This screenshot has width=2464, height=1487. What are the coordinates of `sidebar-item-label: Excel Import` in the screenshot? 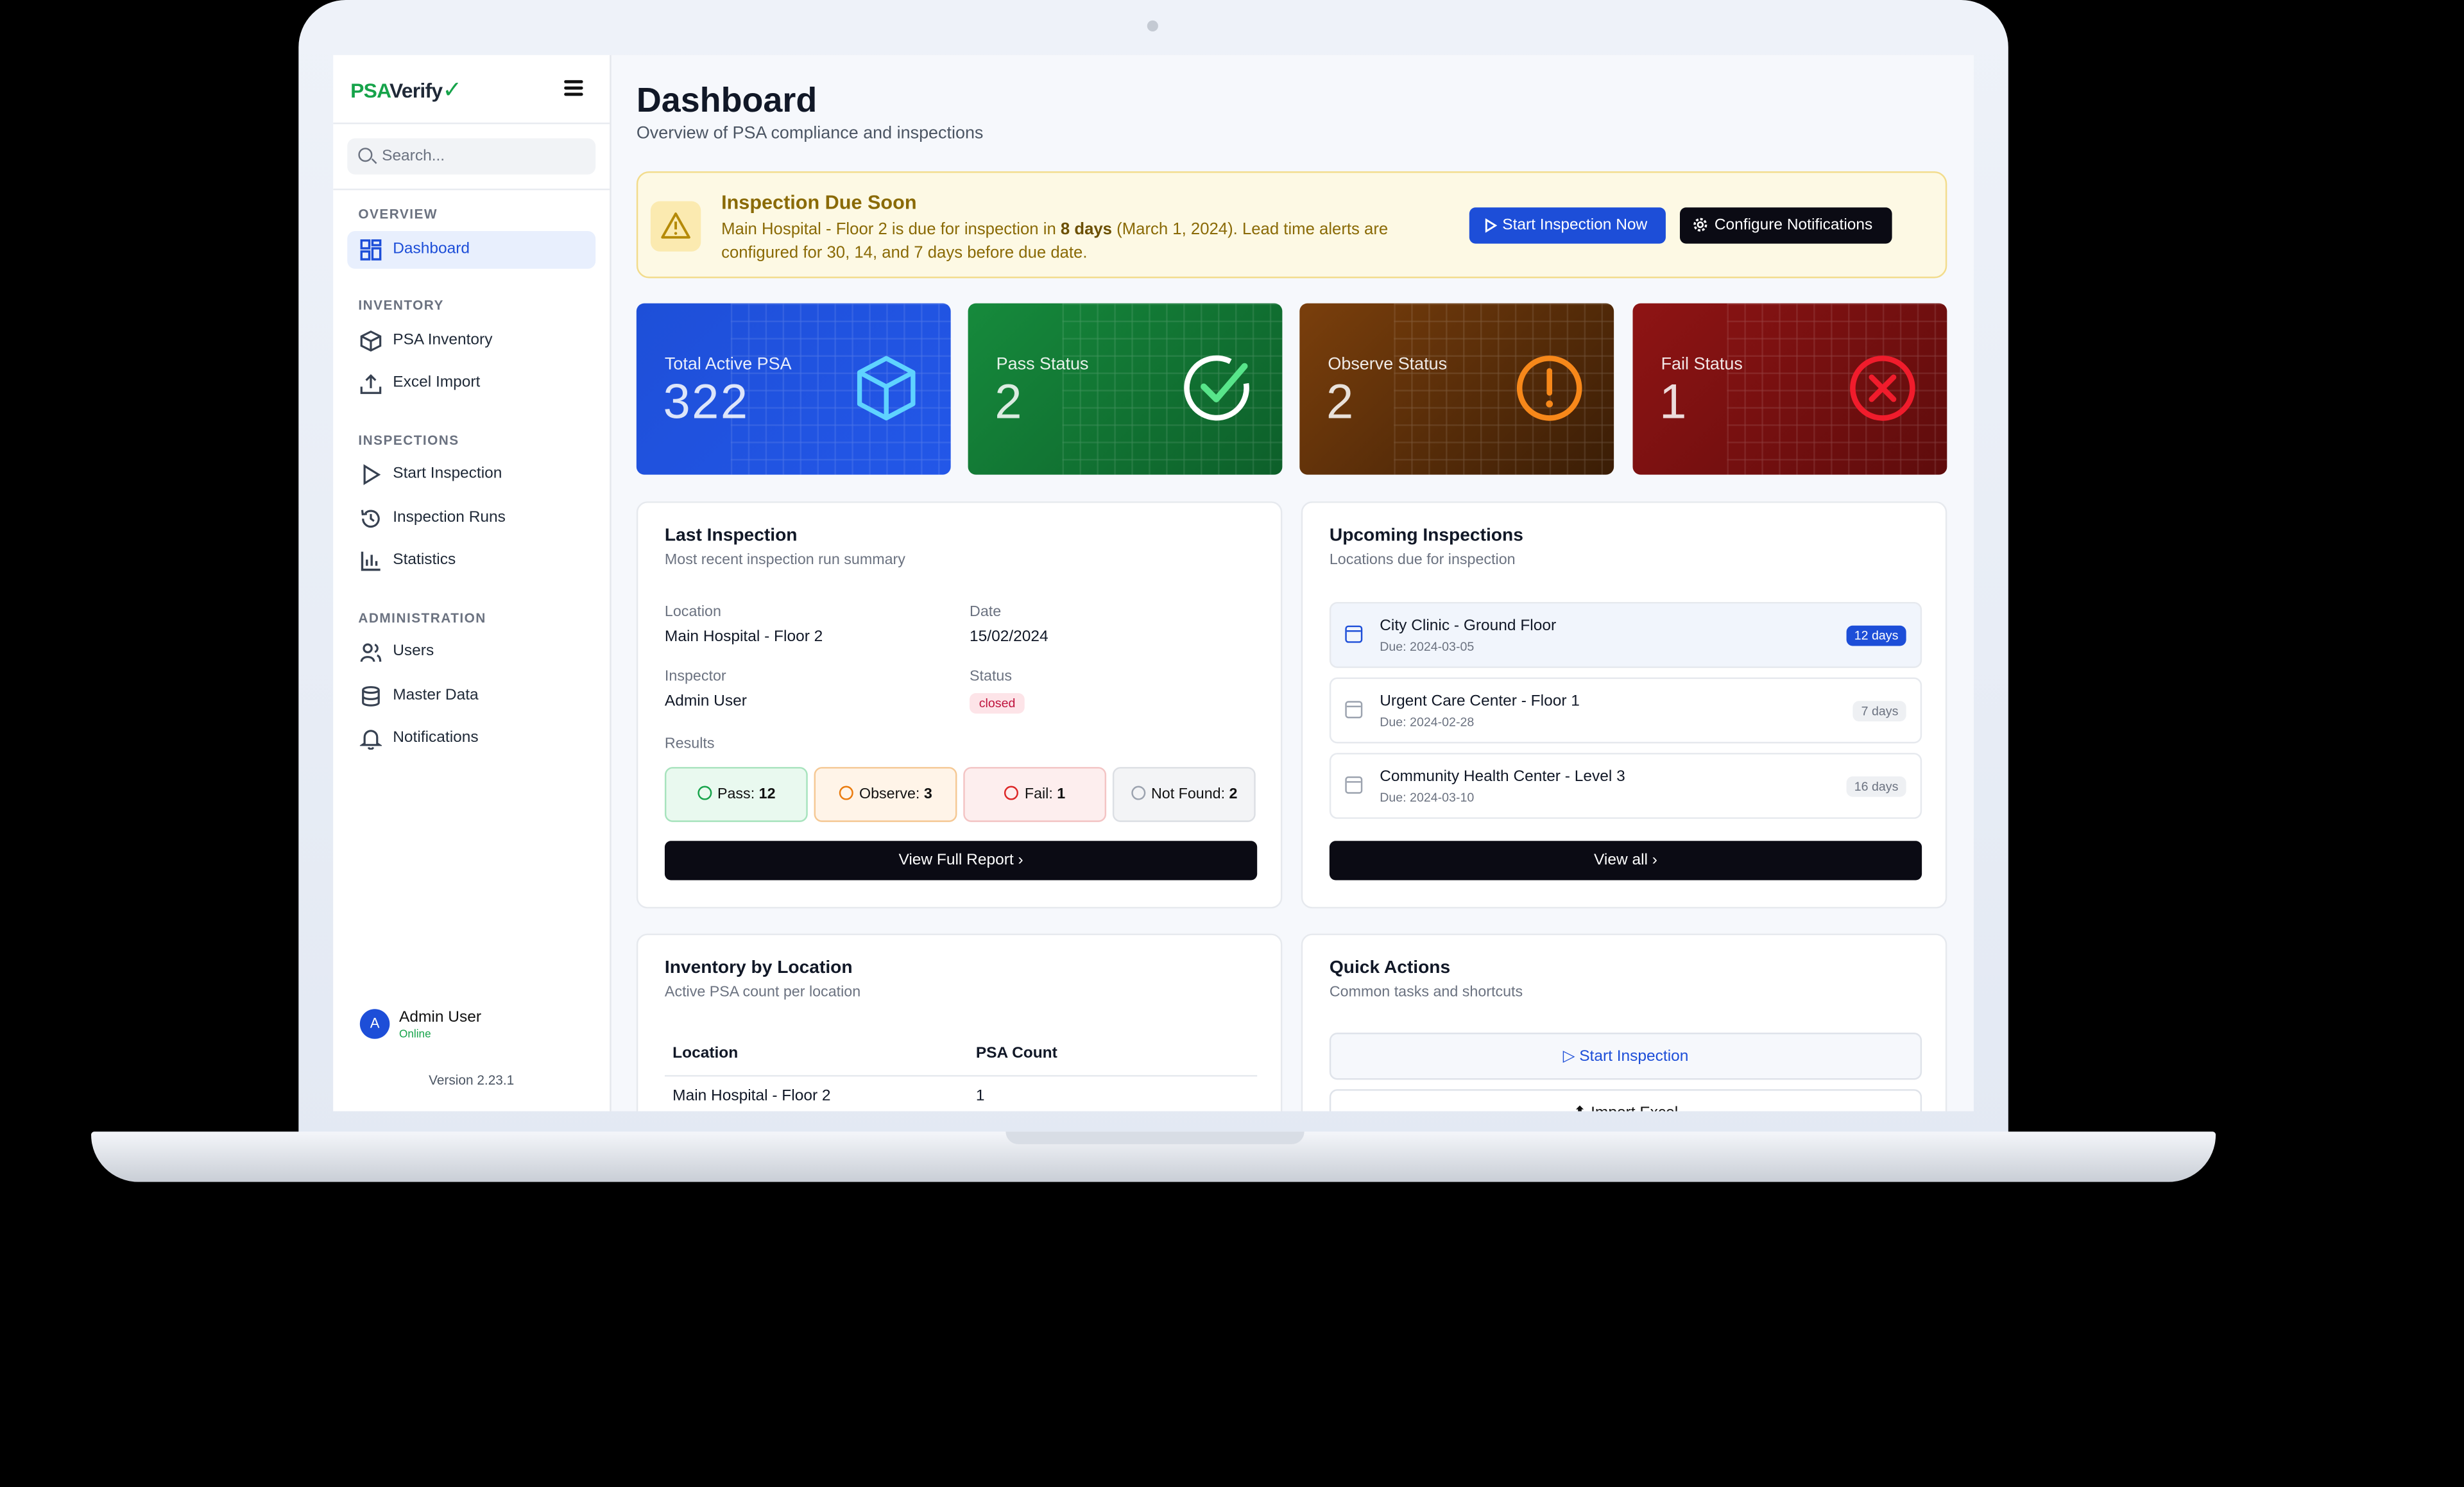 It's located at (437, 382).